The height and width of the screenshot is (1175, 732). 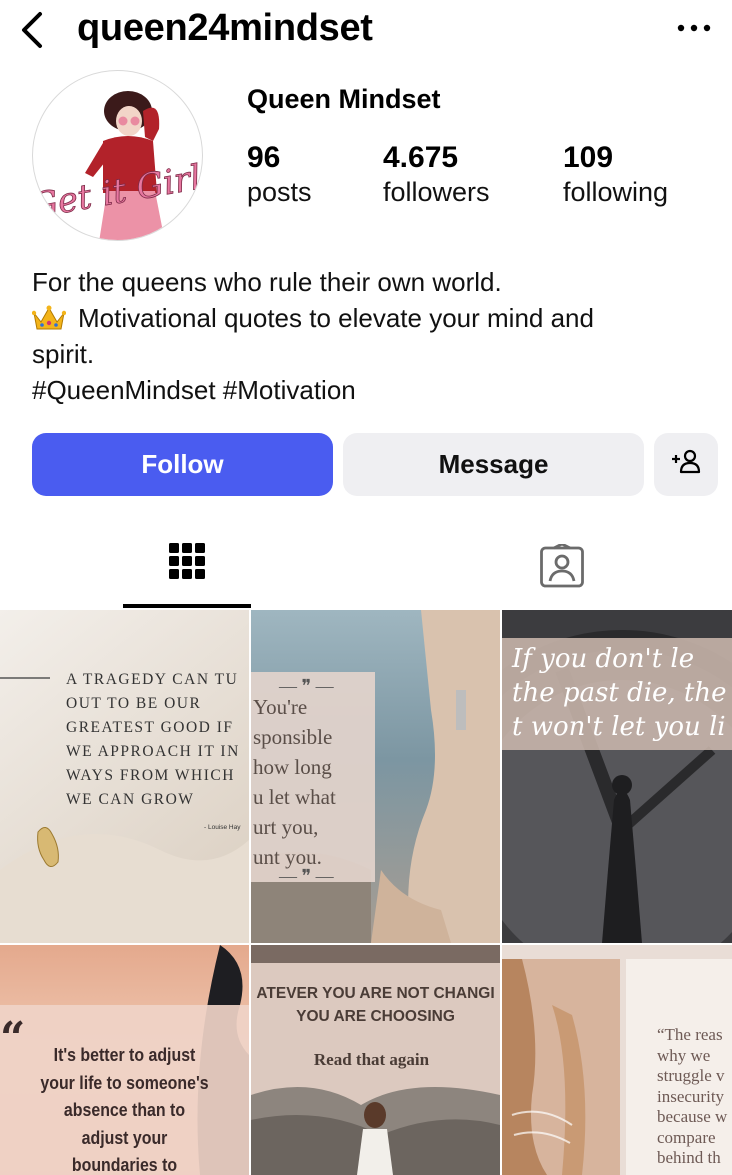 I want to click on followers-stat: 4.675 followers, so click(x=436, y=174).